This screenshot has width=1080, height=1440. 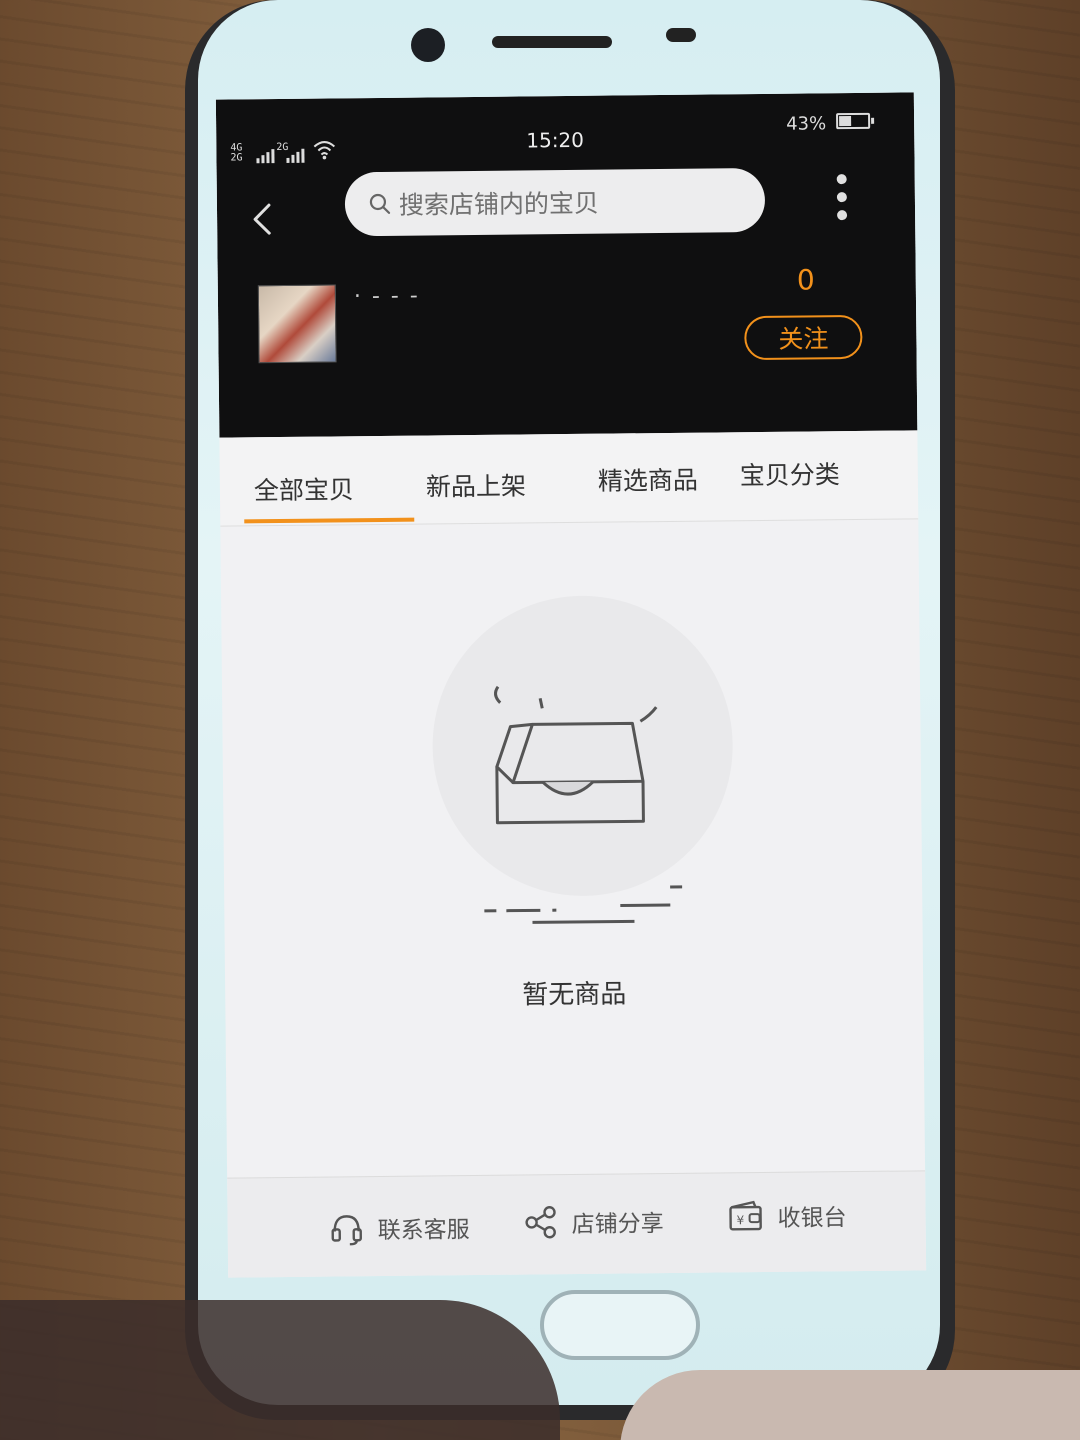 I want to click on share-shop-button: 店铺分享, so click(x=593, y=1221).